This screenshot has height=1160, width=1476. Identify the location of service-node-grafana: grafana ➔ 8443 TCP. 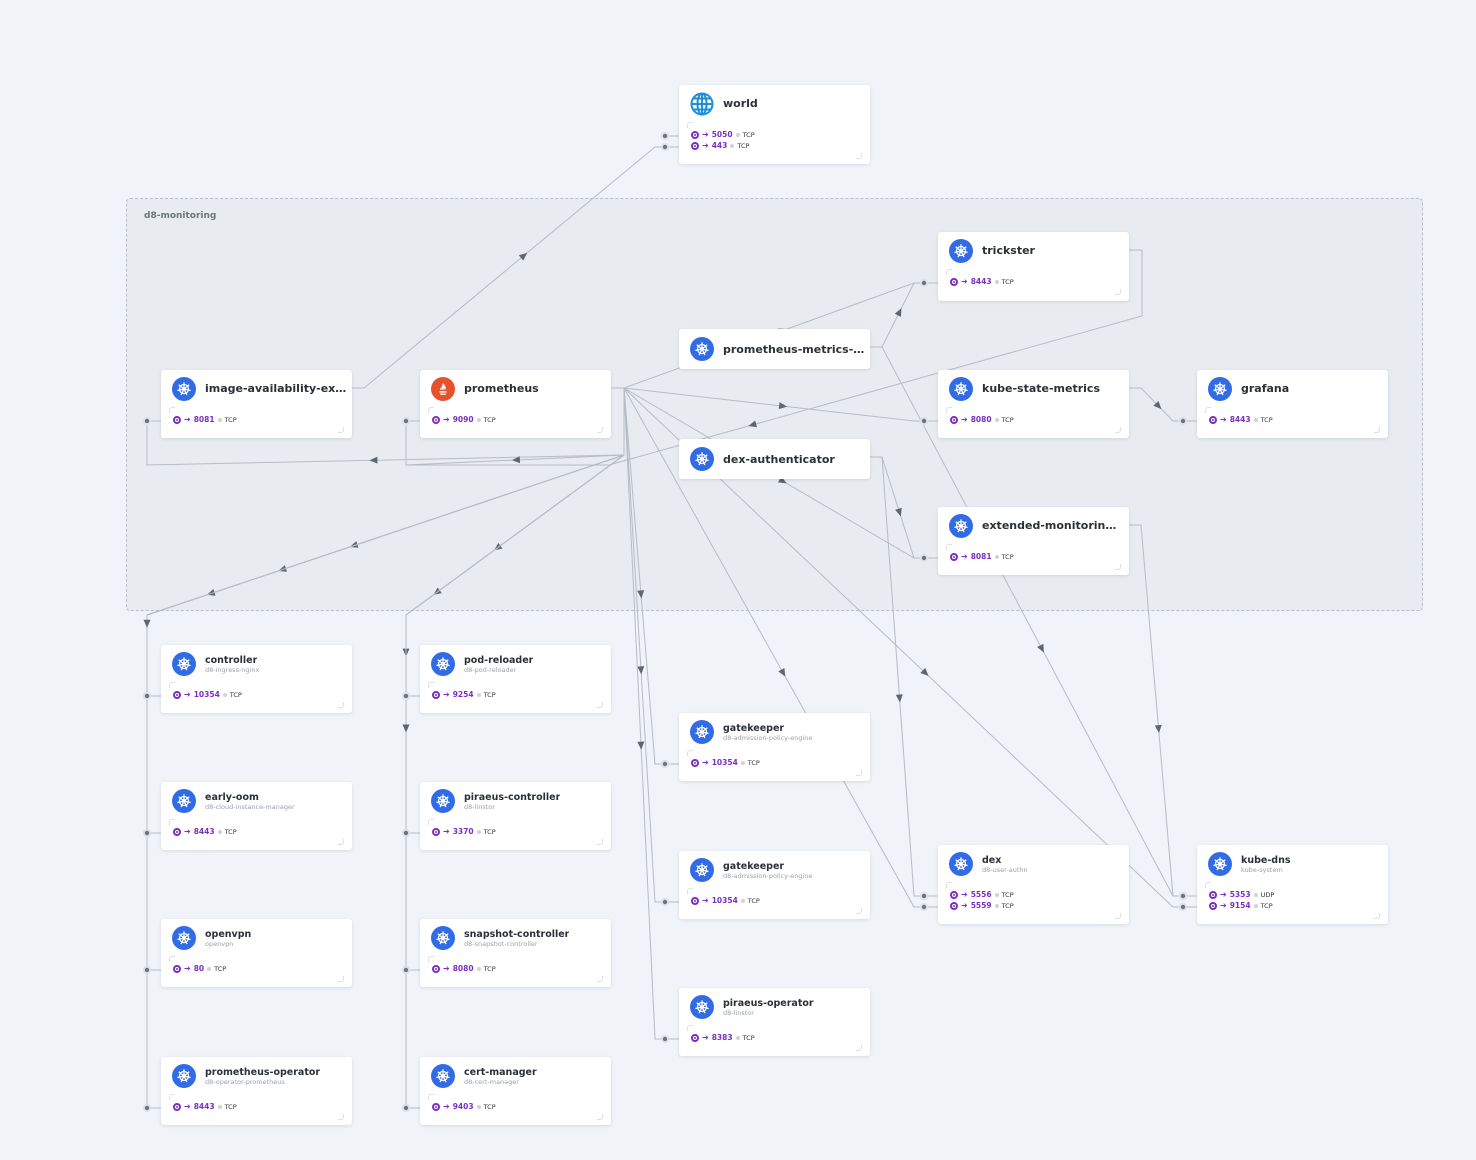
(1292, 404).